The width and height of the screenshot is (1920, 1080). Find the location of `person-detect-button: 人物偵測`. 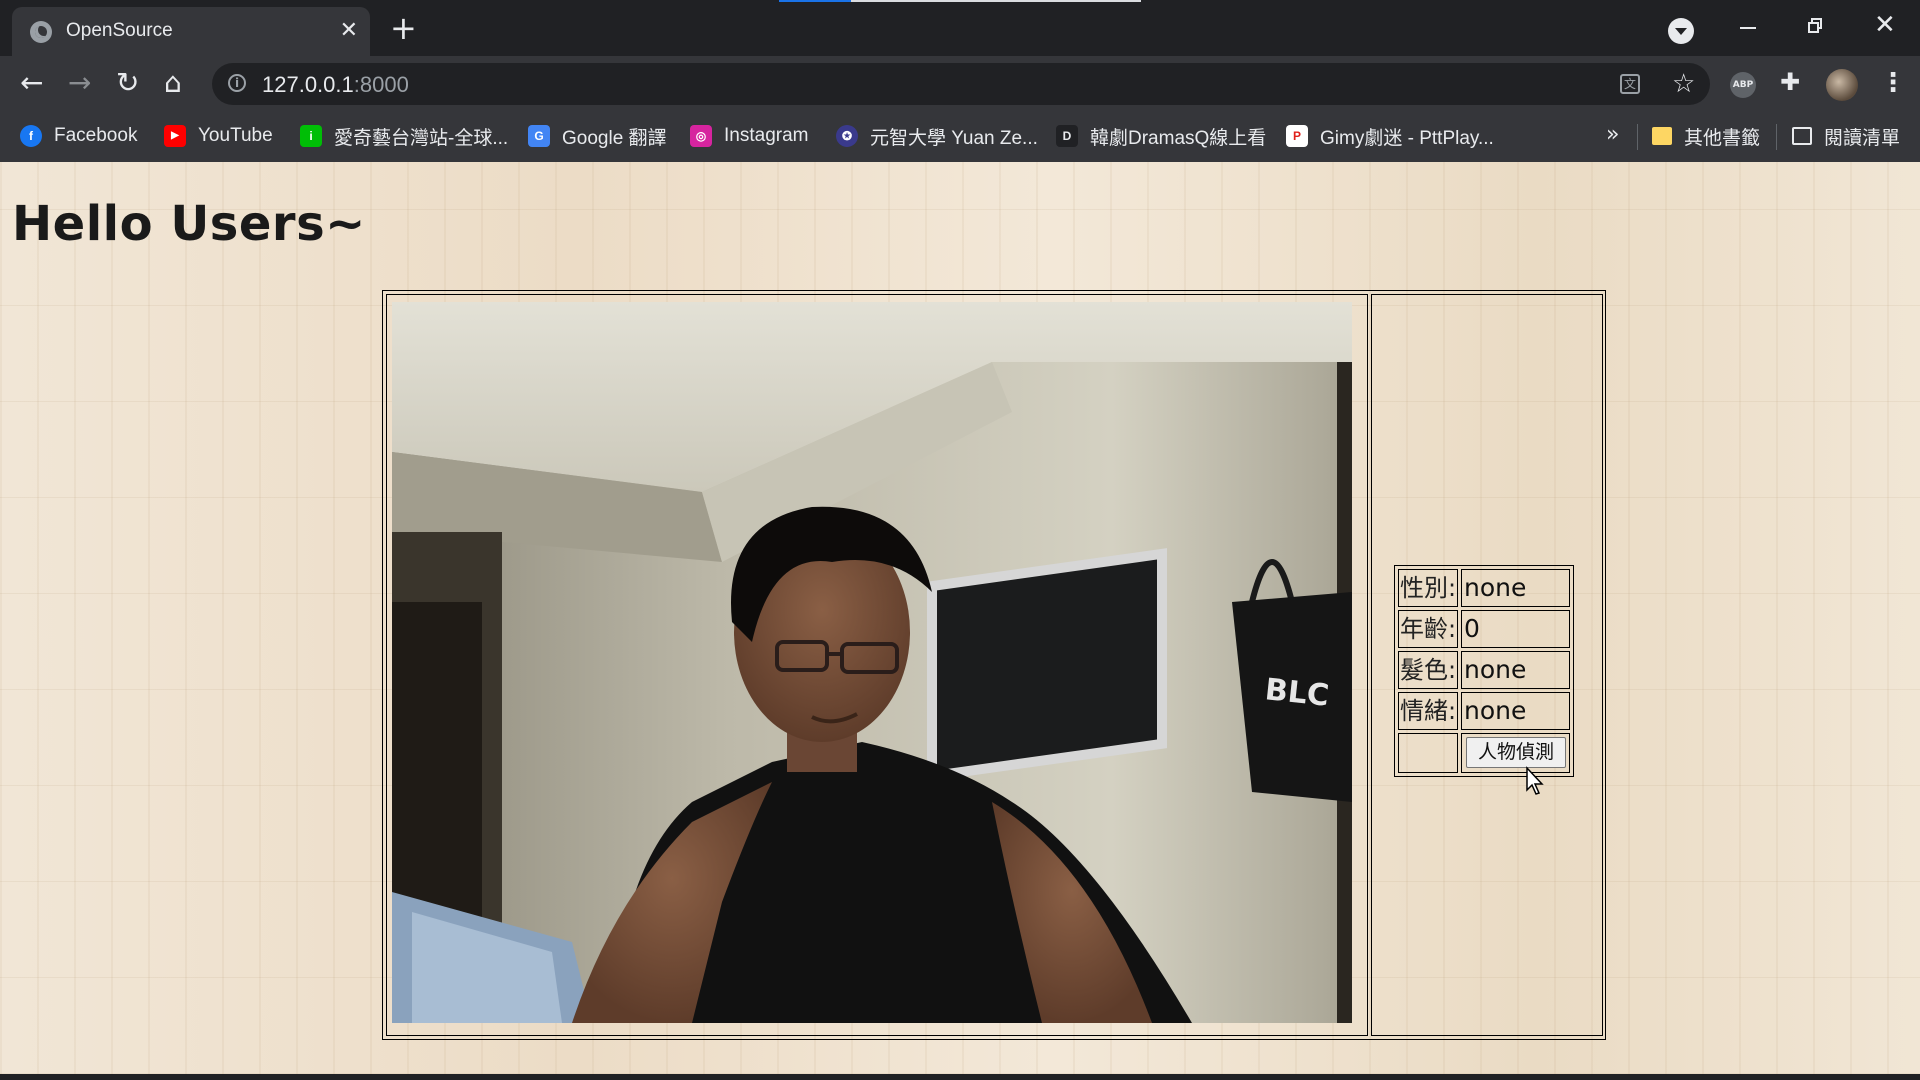

person-detect-button: 人物偵測 is located at coordinates (1516, 752).